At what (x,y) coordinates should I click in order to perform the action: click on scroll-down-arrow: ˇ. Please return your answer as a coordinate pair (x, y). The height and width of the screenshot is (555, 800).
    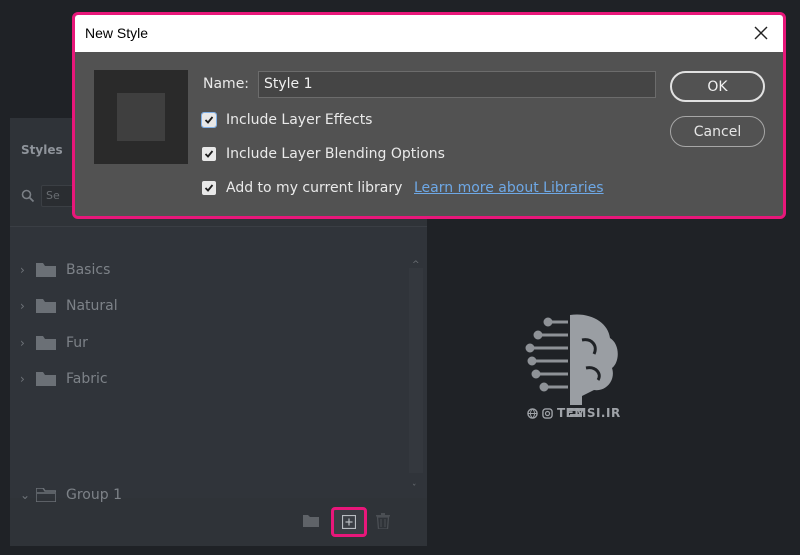
    Looking at the image, I should click on (414, 489).